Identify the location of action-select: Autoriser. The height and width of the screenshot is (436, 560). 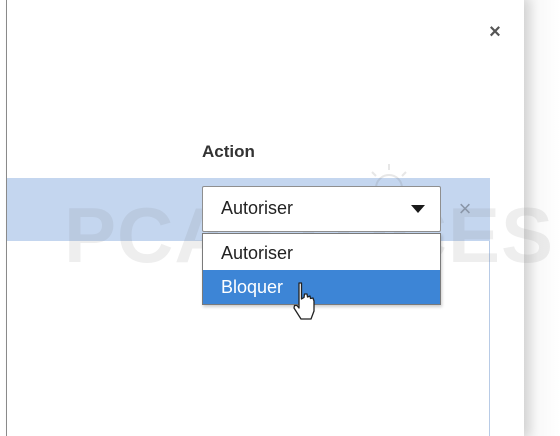
(321, 209).